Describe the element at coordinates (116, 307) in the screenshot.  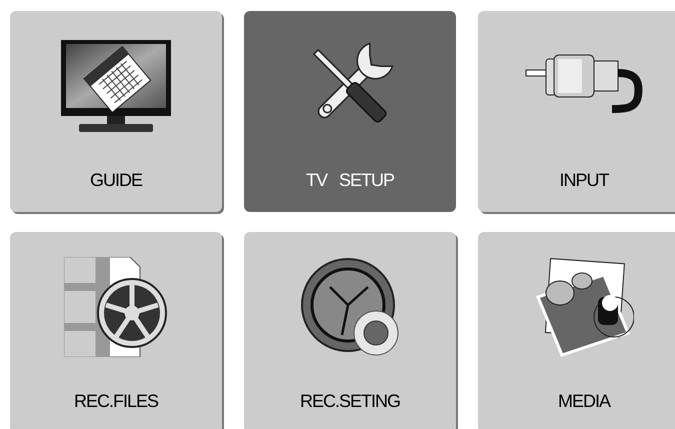
I see `film-reel-icon` at that location.